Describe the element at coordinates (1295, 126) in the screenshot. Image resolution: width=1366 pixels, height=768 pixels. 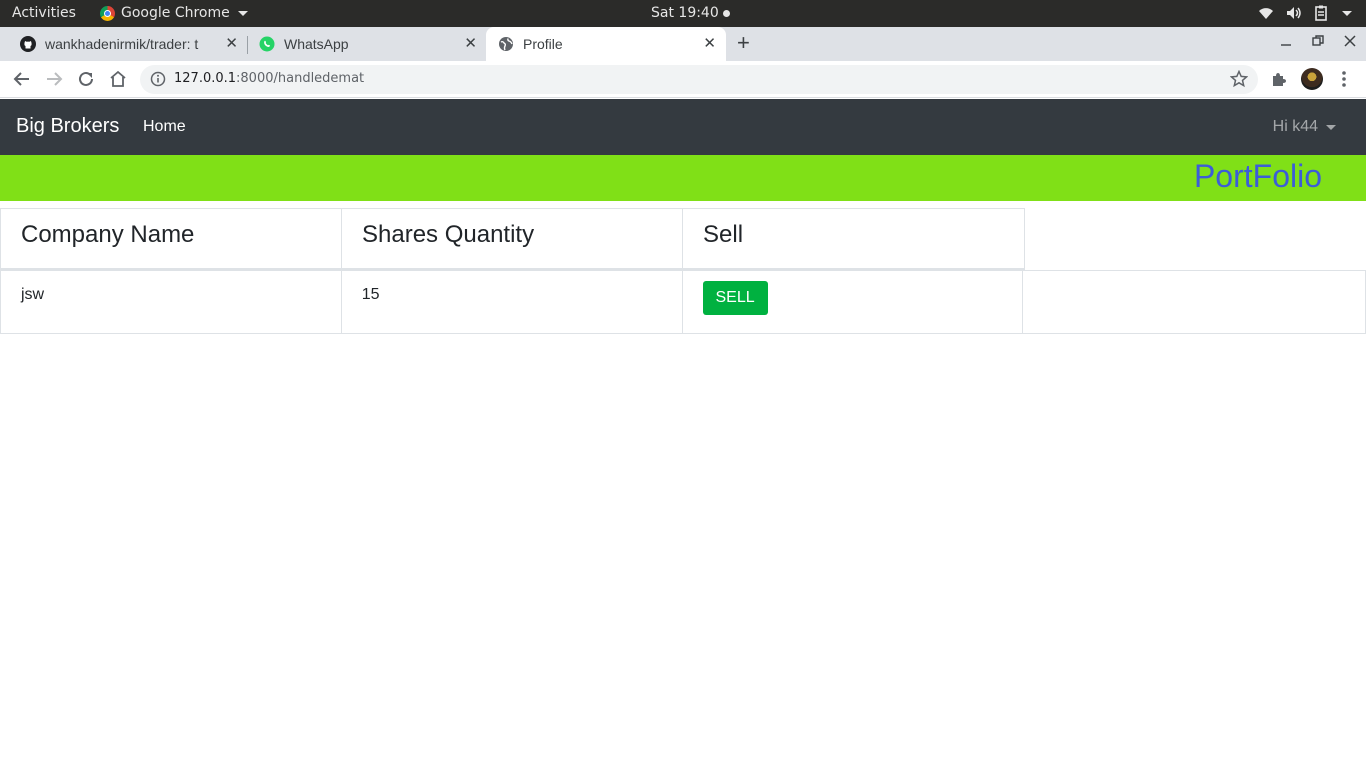
I see `user-greeting: Hi k44` at that location.